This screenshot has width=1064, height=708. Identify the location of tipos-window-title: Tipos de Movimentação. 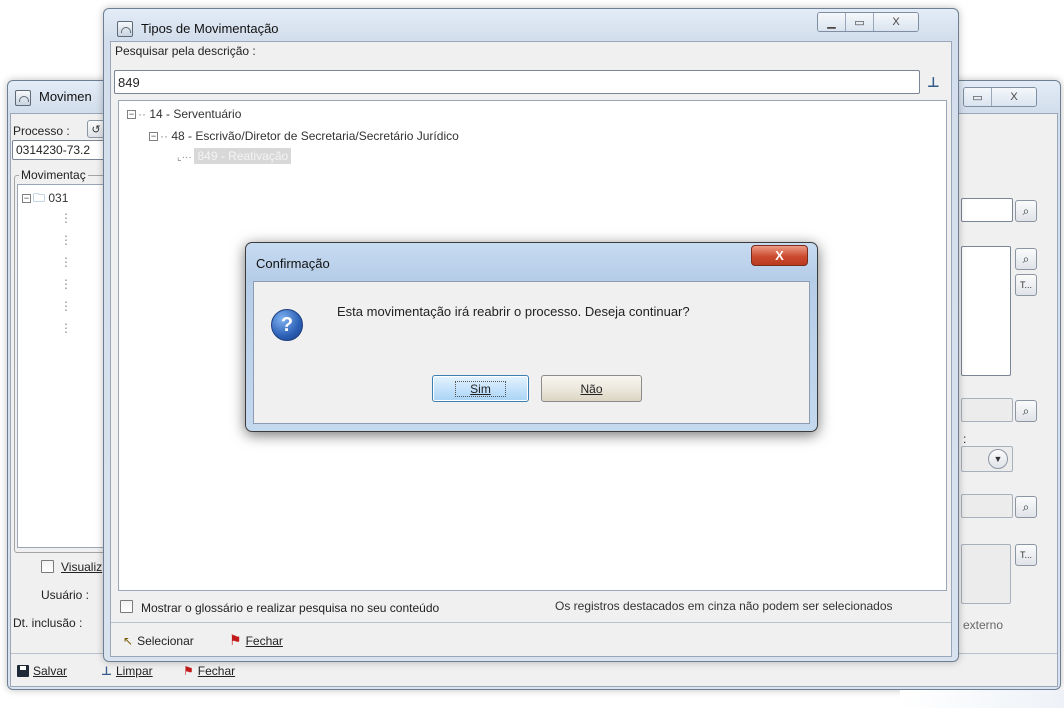
(210, 28).